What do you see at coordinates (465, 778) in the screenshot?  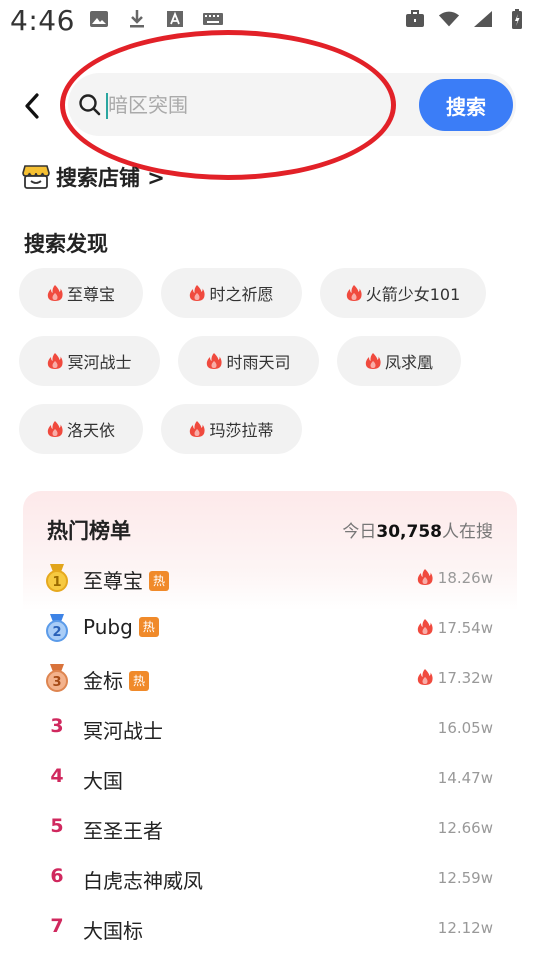 I see `rank-value: 14.47w` at bounding box center [465, 778].